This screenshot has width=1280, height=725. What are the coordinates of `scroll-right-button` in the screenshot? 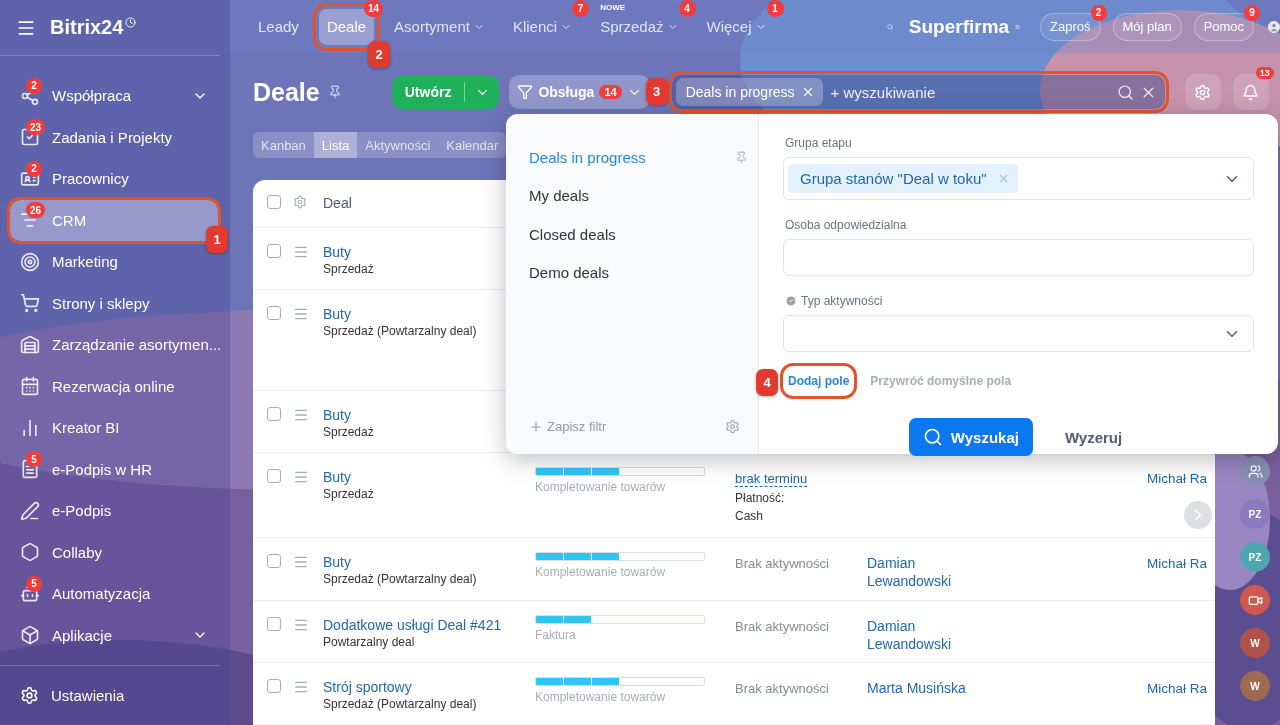 It's located at (1198, 515).